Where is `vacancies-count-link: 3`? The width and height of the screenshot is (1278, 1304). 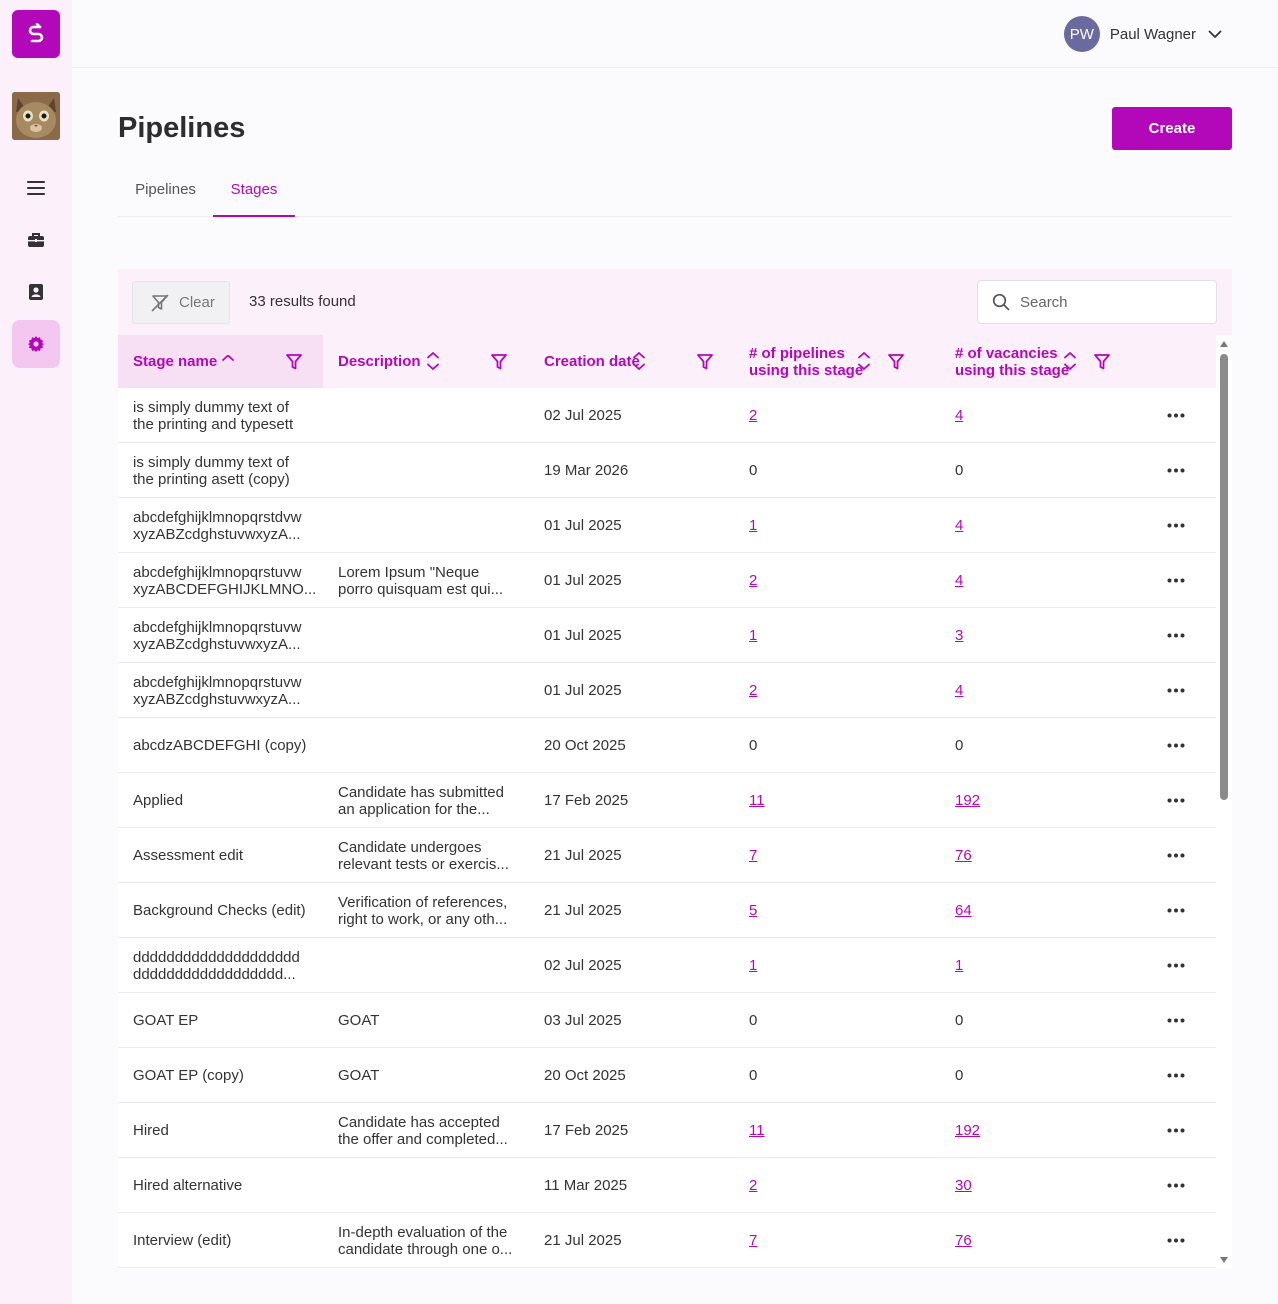
vacancies-count-link: 3 is located at coordinates (959, 635).